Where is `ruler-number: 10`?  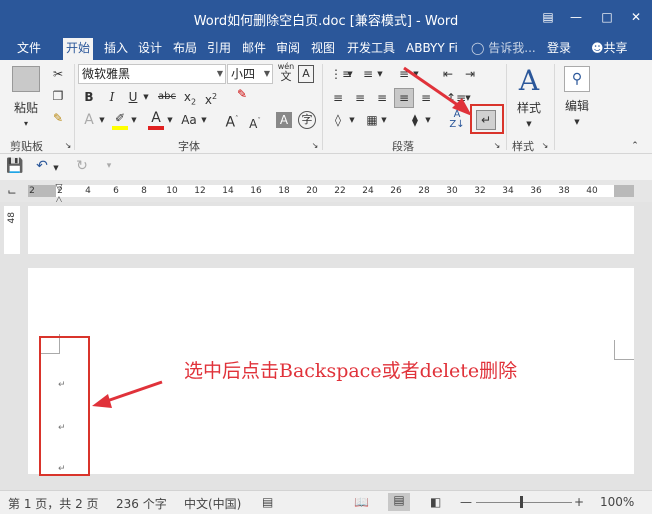
ruler-number: 10 is located at coordinates (172, 191).